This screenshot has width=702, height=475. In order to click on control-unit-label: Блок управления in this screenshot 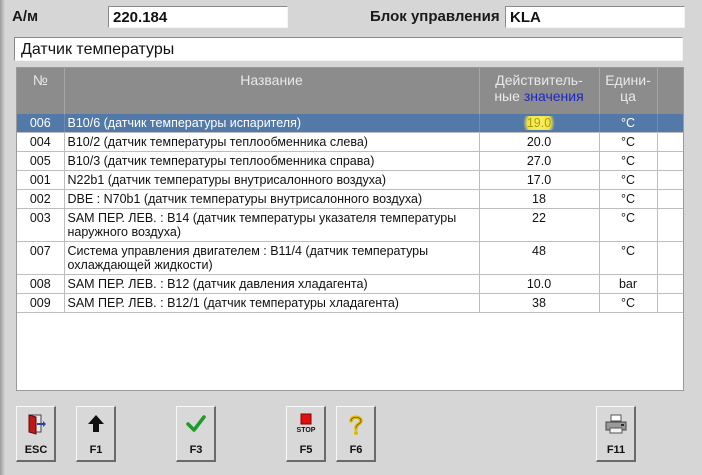, I will do `click(435, 16)`.